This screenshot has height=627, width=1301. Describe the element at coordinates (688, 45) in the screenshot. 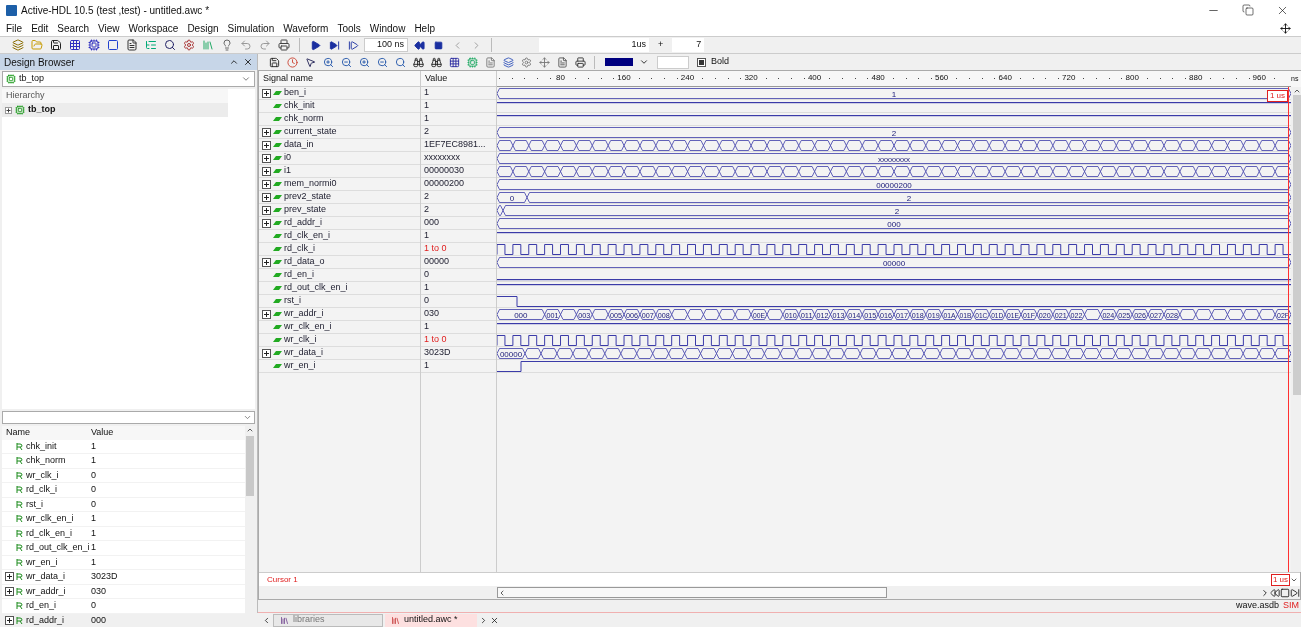

I see `count-field: 7` at that location.